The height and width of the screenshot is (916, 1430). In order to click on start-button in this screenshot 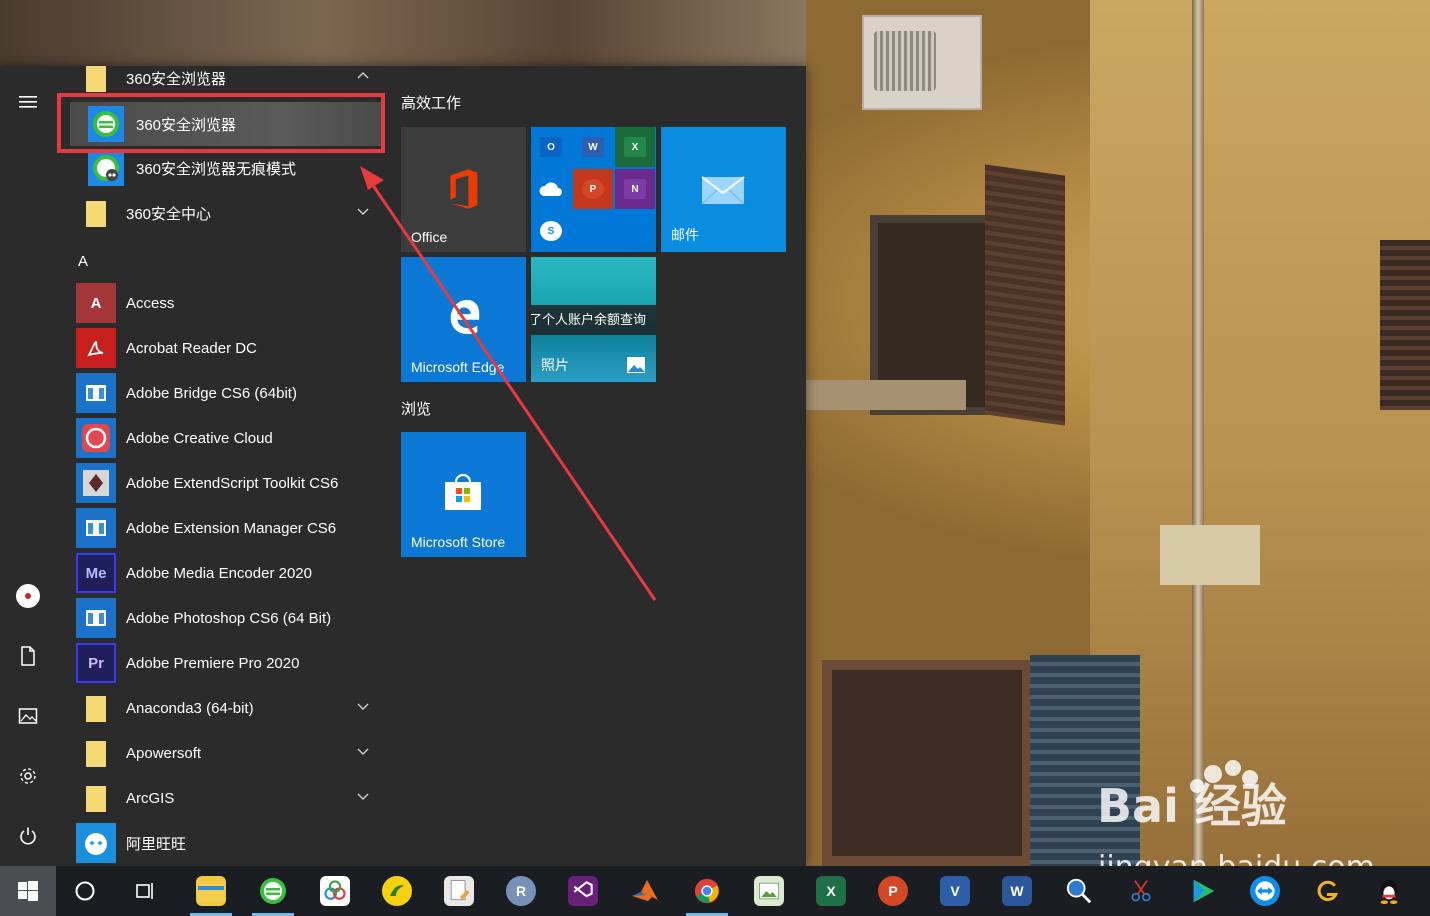, I will do `click(28, 891)`.